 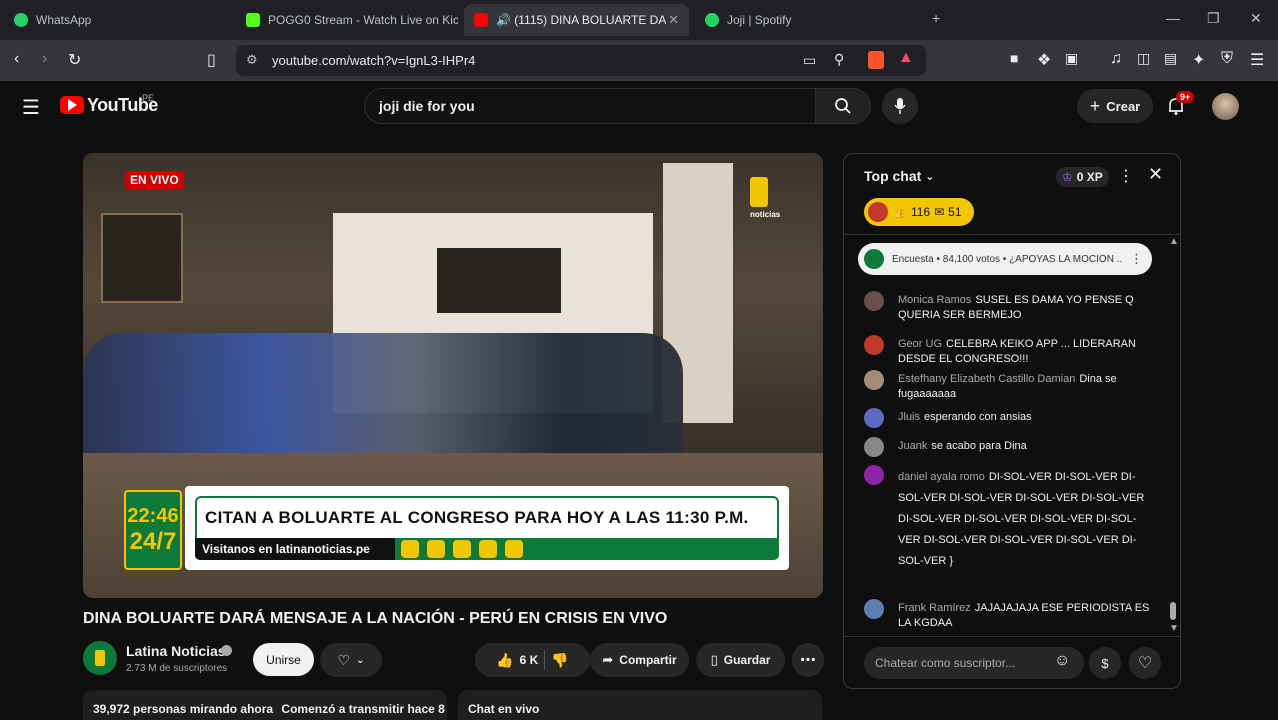 I want to click on notification-badge: 9+, so click(x=1185, y=97).